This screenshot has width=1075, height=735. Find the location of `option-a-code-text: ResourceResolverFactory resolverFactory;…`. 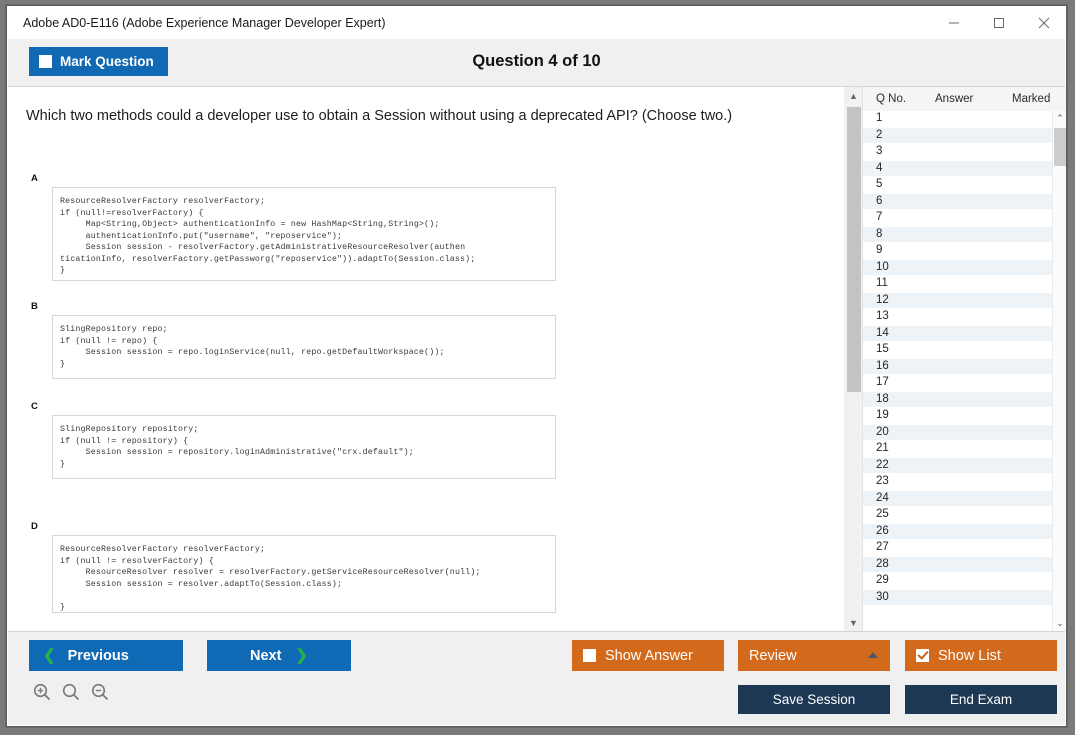

option-a-code-text: ResourceResolverFactory resolverFactory;… is located at coordinates (268, 236).